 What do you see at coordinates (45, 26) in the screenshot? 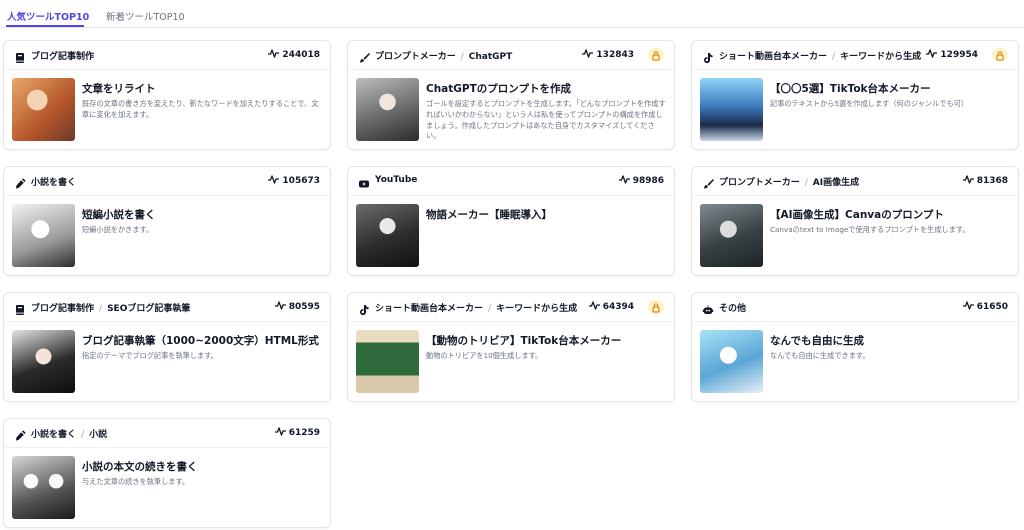
I see `active-tab-indicator` at bounding box center [45, 26].